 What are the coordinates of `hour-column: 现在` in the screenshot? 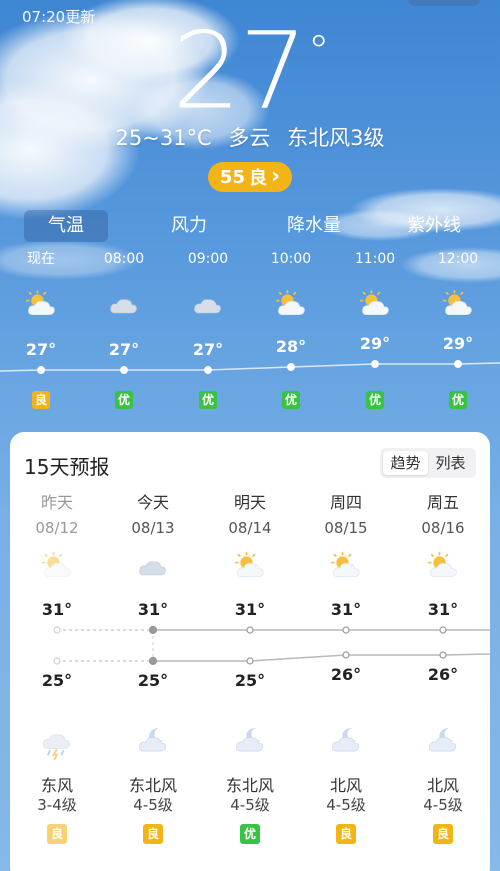 It's located at (41, 283).